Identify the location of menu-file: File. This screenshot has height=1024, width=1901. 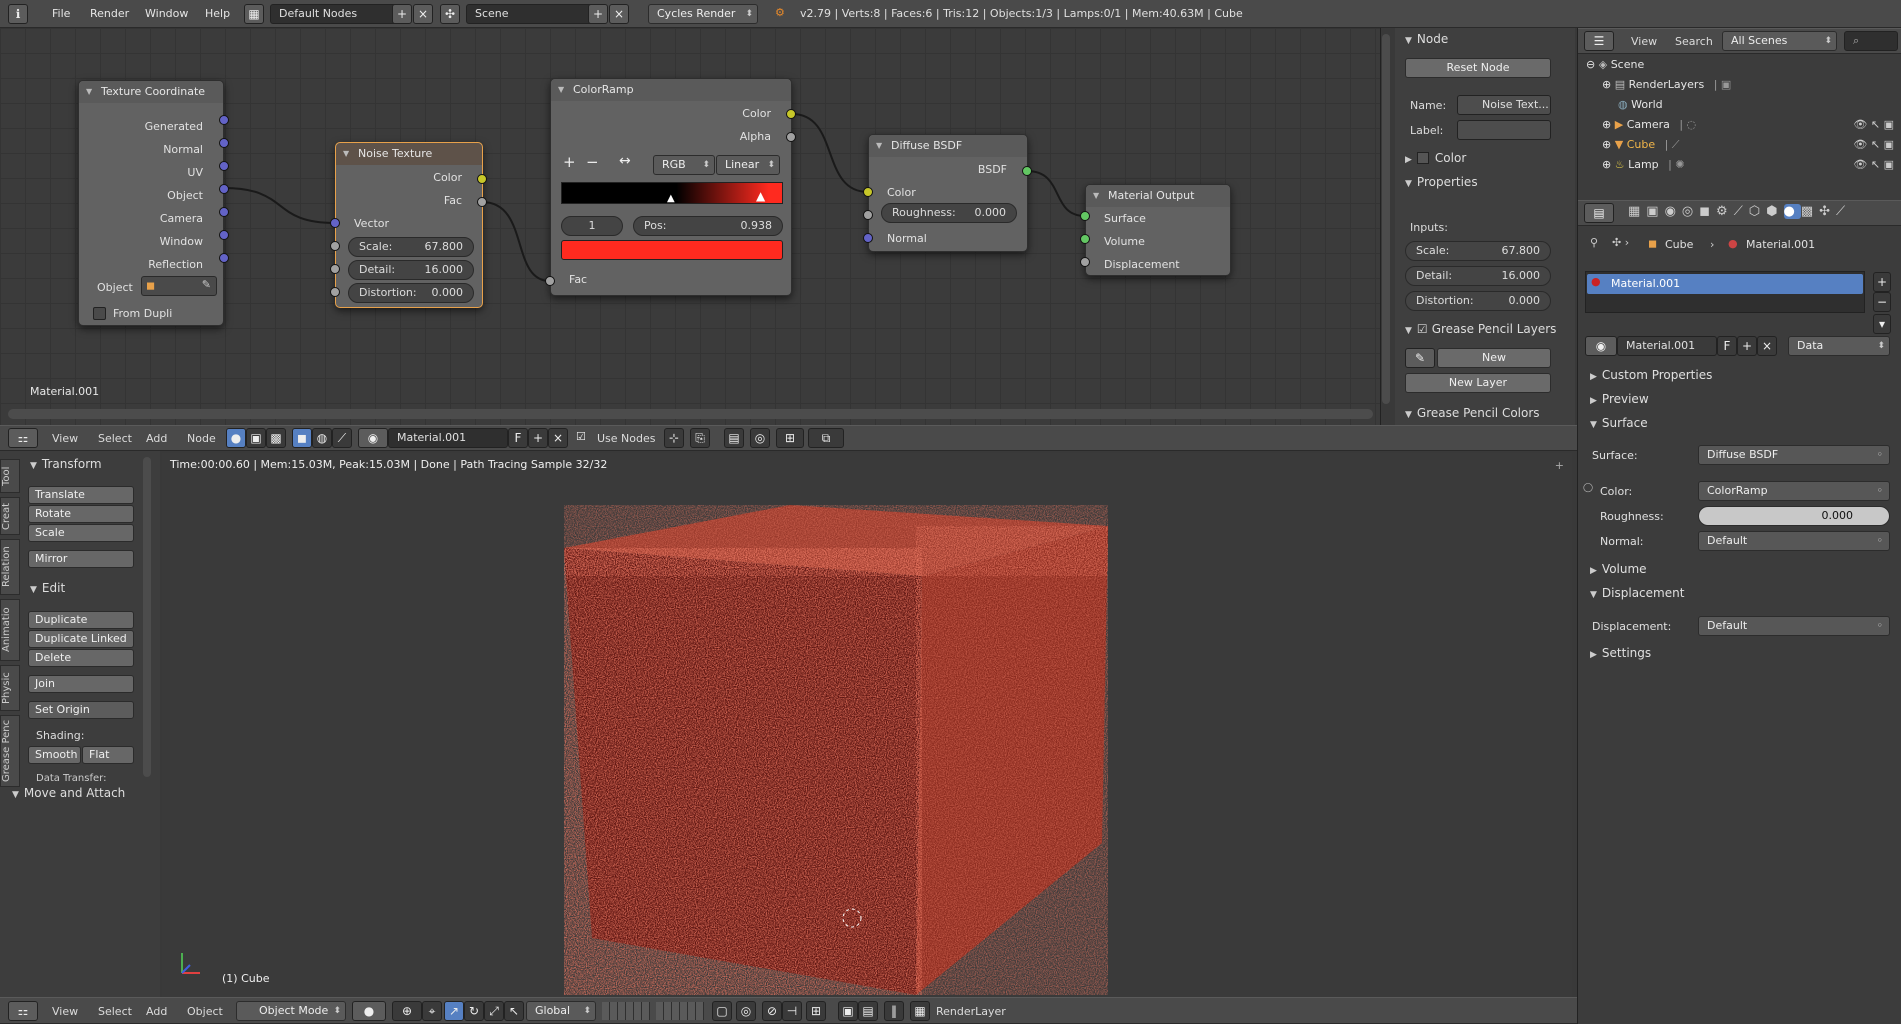
(61, 13).